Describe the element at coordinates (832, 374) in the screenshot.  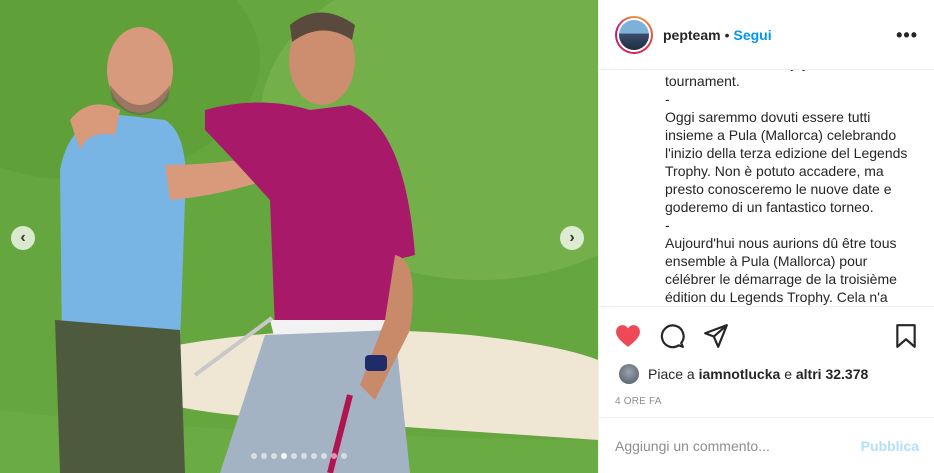
I see `likes-count: altri 32.378` at that location.